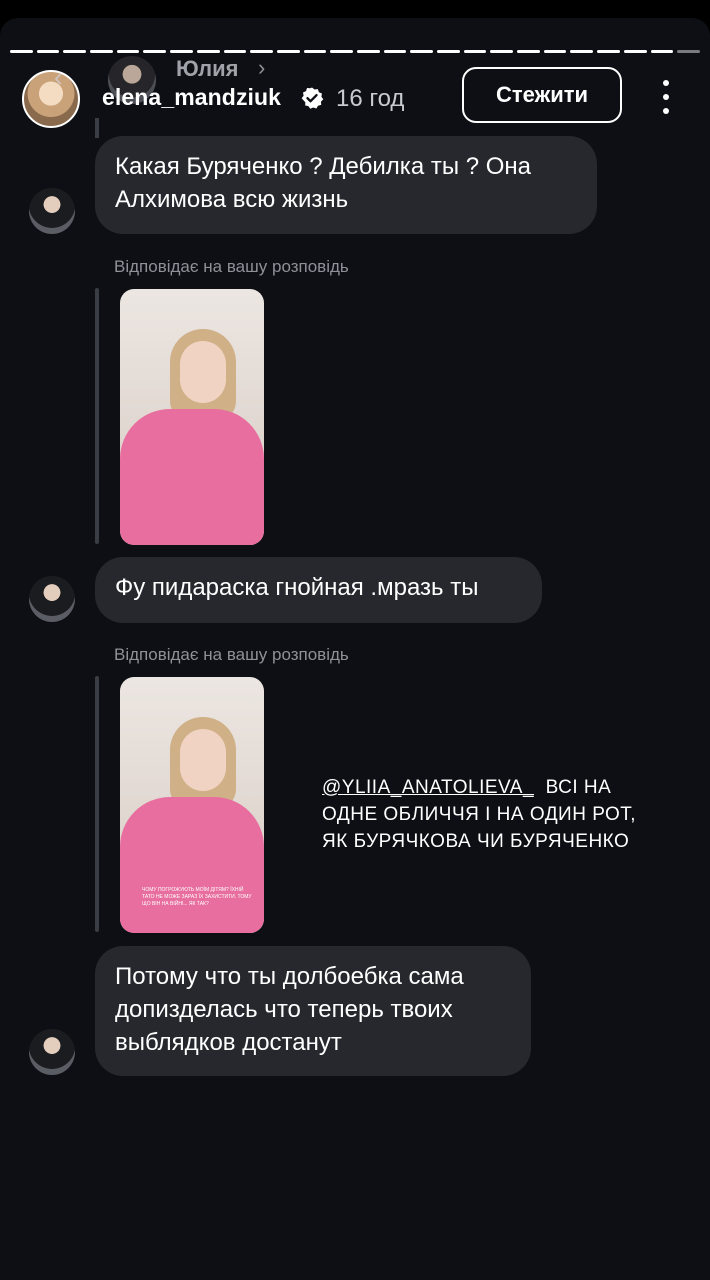 The width and height of the screenshot is (710, 1280). Describe the element at coordinates (370, 98) in the screenshot. I see `story-timestamp: 16 год` at that location.